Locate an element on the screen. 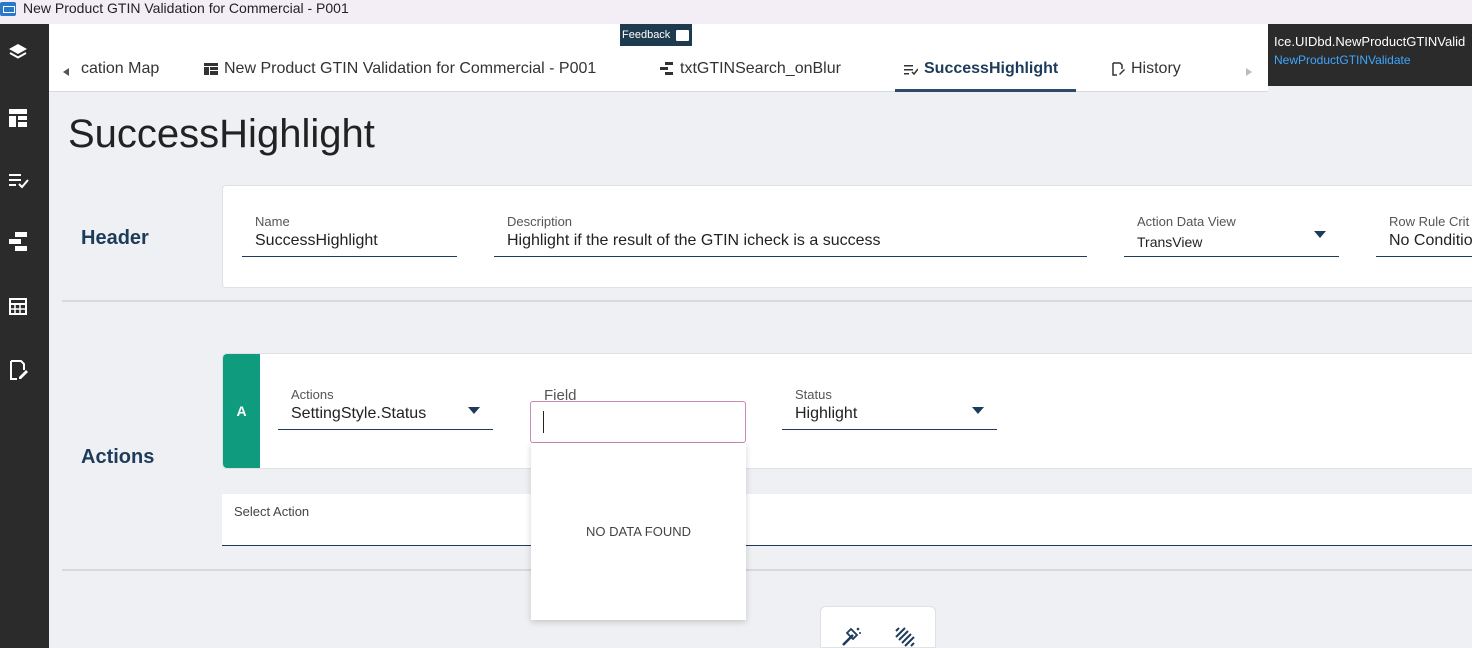 The height and width of the screenshot is (648, 1472). tab-event: txtGTINSearch_onBlur is located at coordinates (750, 69).